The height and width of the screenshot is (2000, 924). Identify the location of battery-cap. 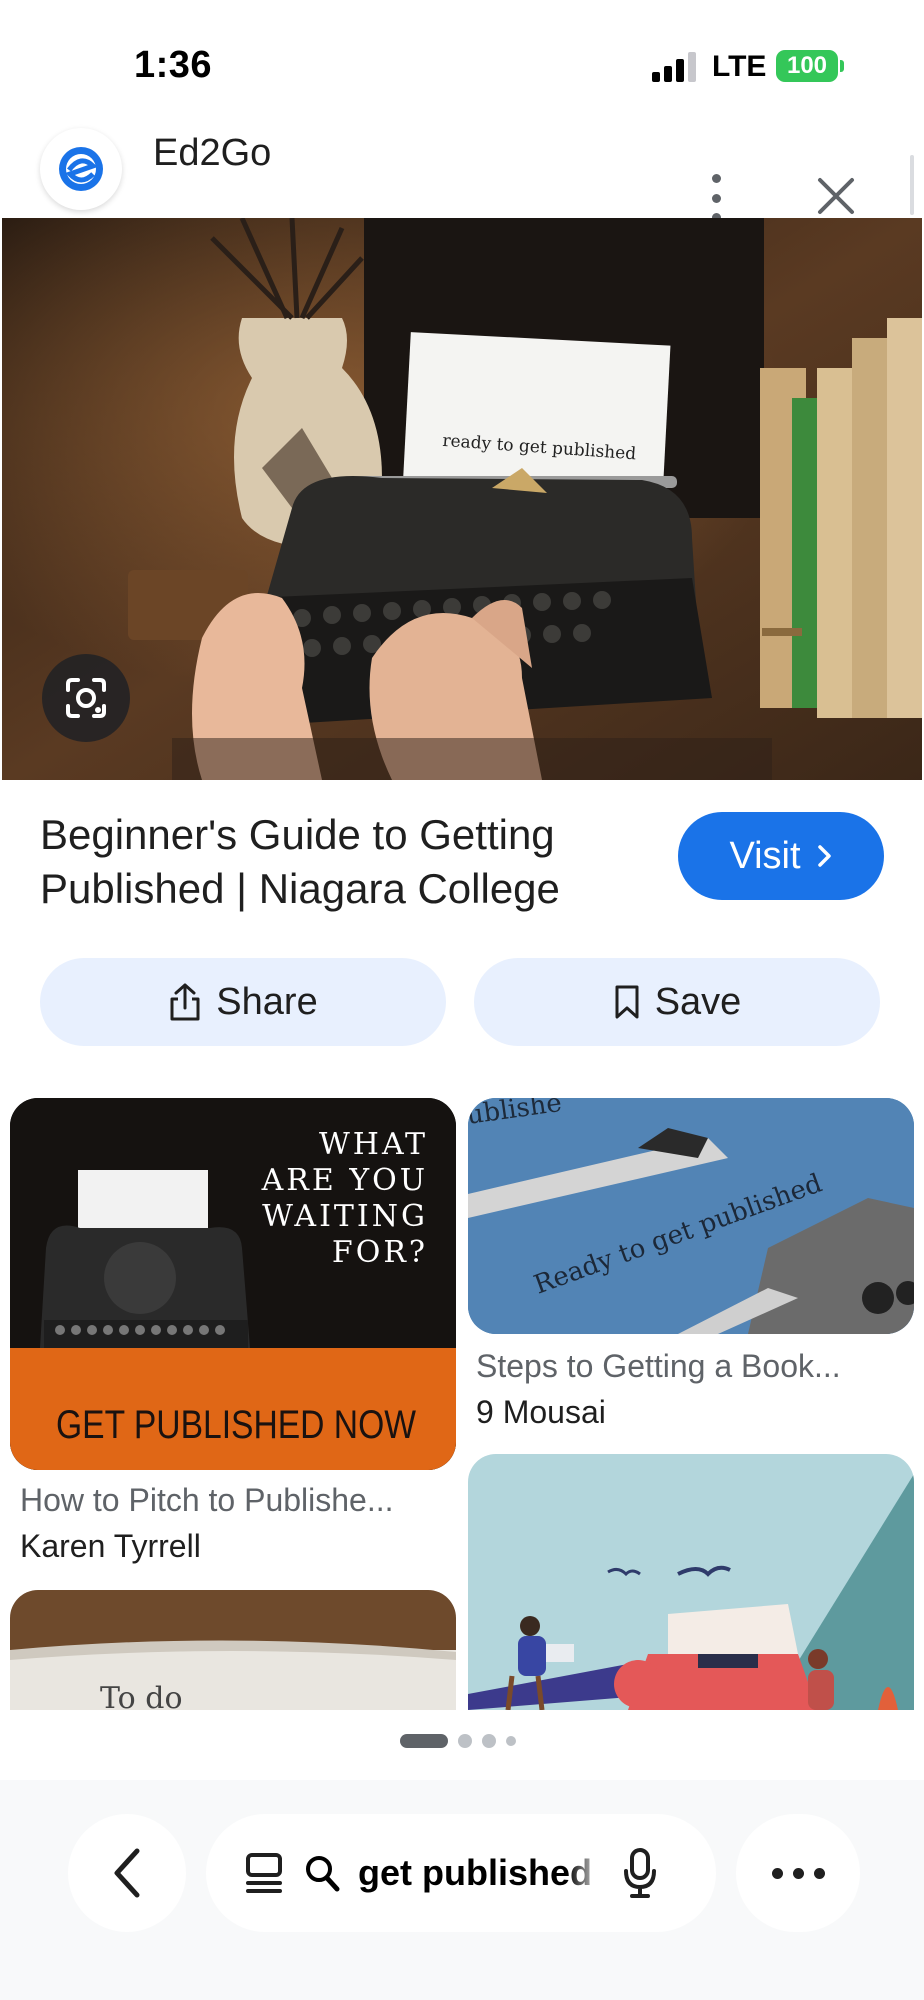
(842, 66).